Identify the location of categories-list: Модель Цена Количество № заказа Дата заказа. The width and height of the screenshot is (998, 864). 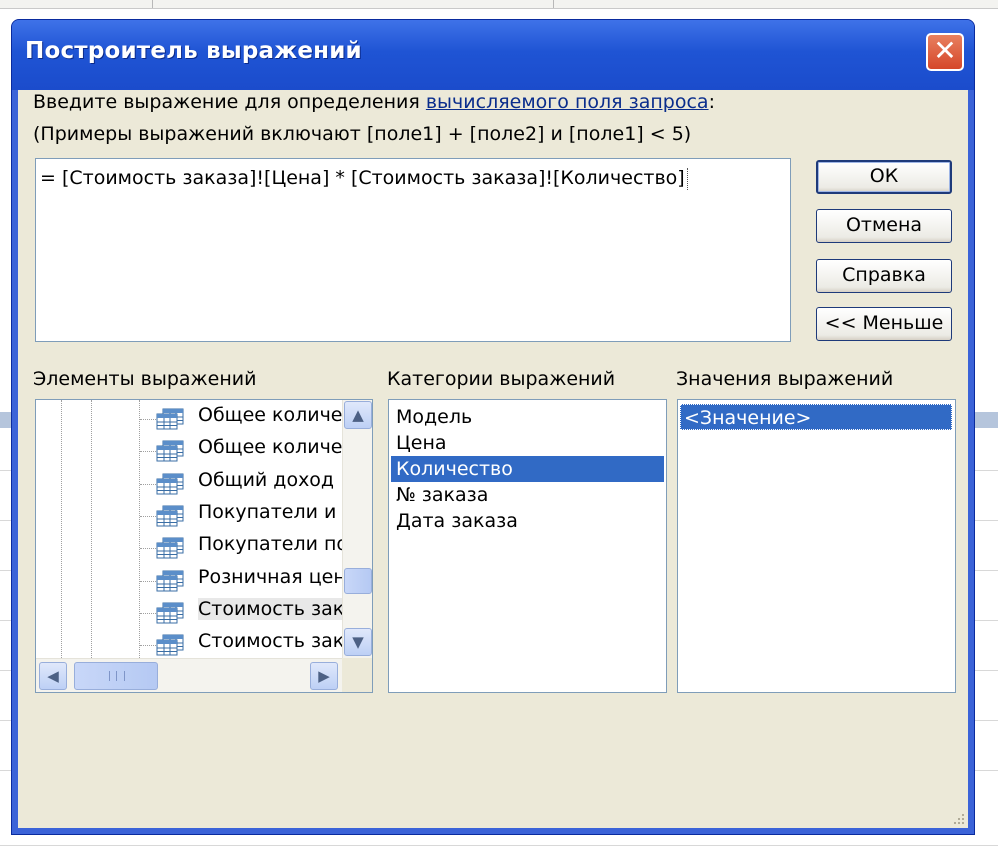
(527, 546).